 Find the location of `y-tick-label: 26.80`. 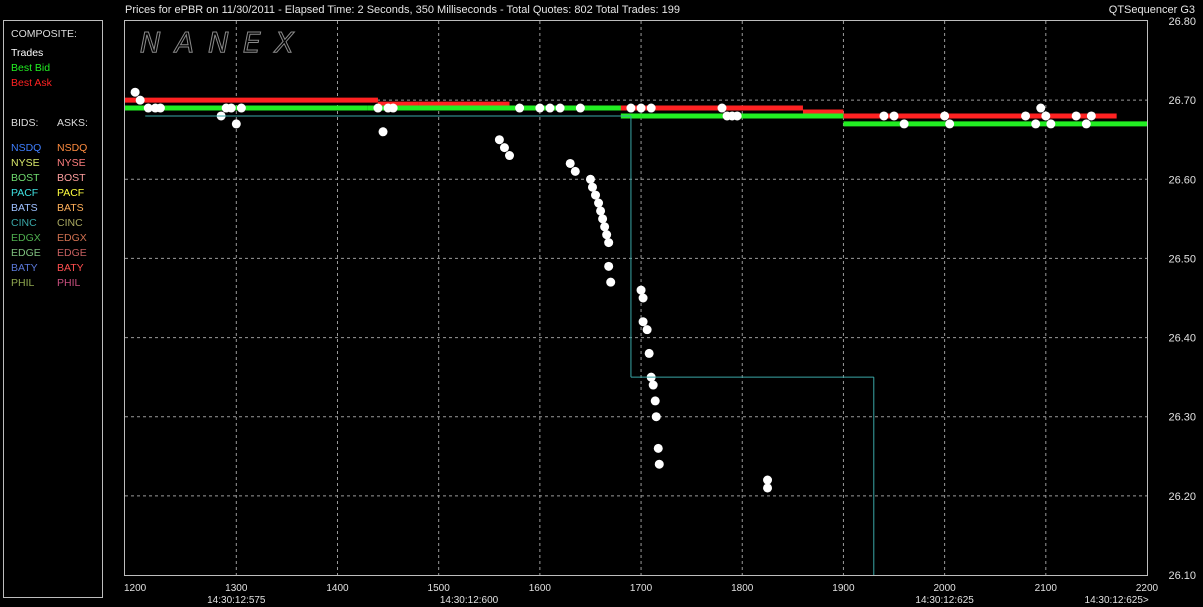

y-tick-label: 26.80 is located at coordinates (1182, 22).